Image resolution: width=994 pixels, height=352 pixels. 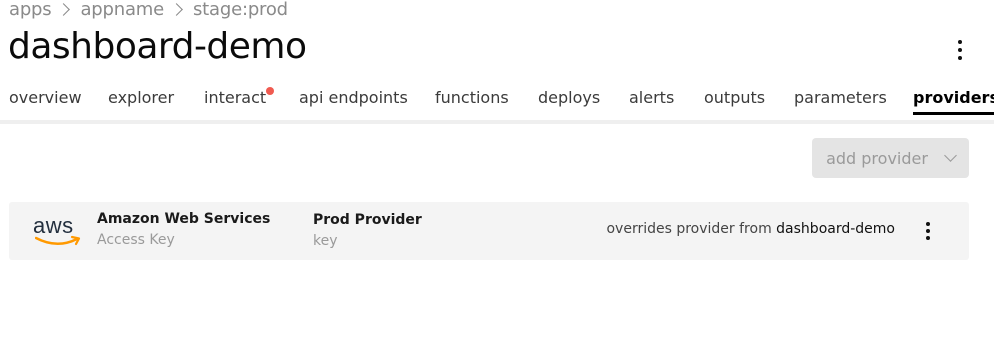 I want to click on override-note: overrides provider from dashboard-demo, so click(x=750, y=229).